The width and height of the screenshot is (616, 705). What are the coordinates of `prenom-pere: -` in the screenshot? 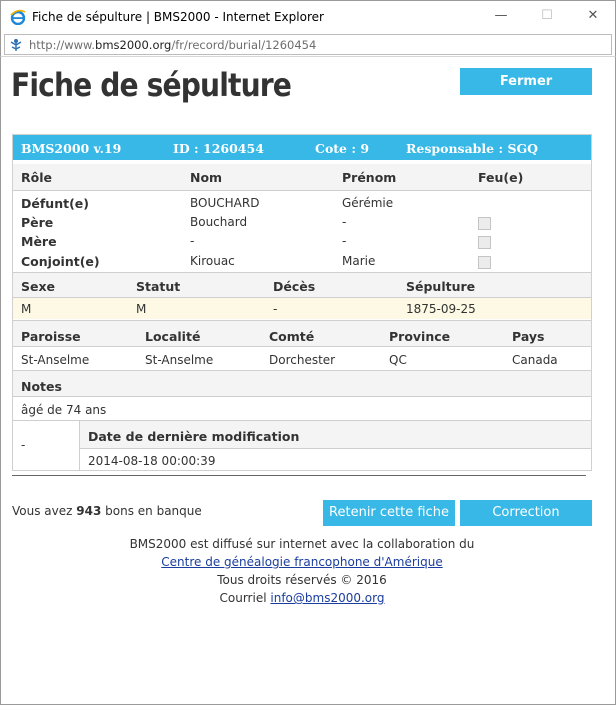 It's located at (344, 222).